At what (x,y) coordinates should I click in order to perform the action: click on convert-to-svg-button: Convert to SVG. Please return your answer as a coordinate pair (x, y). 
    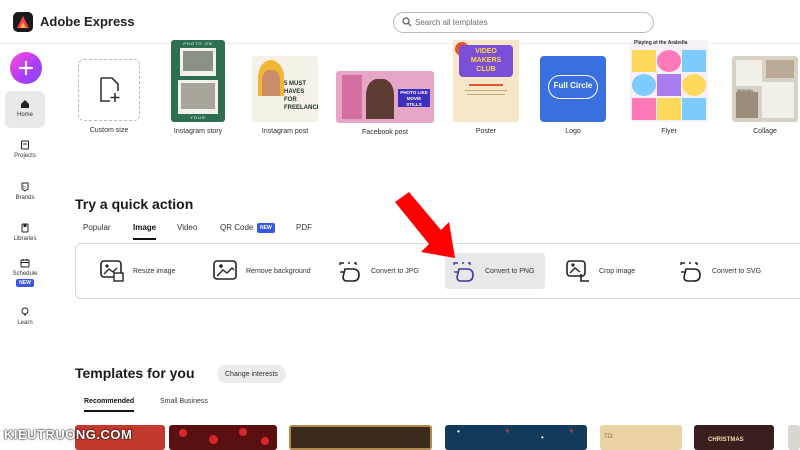
    Looking at the image, I should click on (719, 271).